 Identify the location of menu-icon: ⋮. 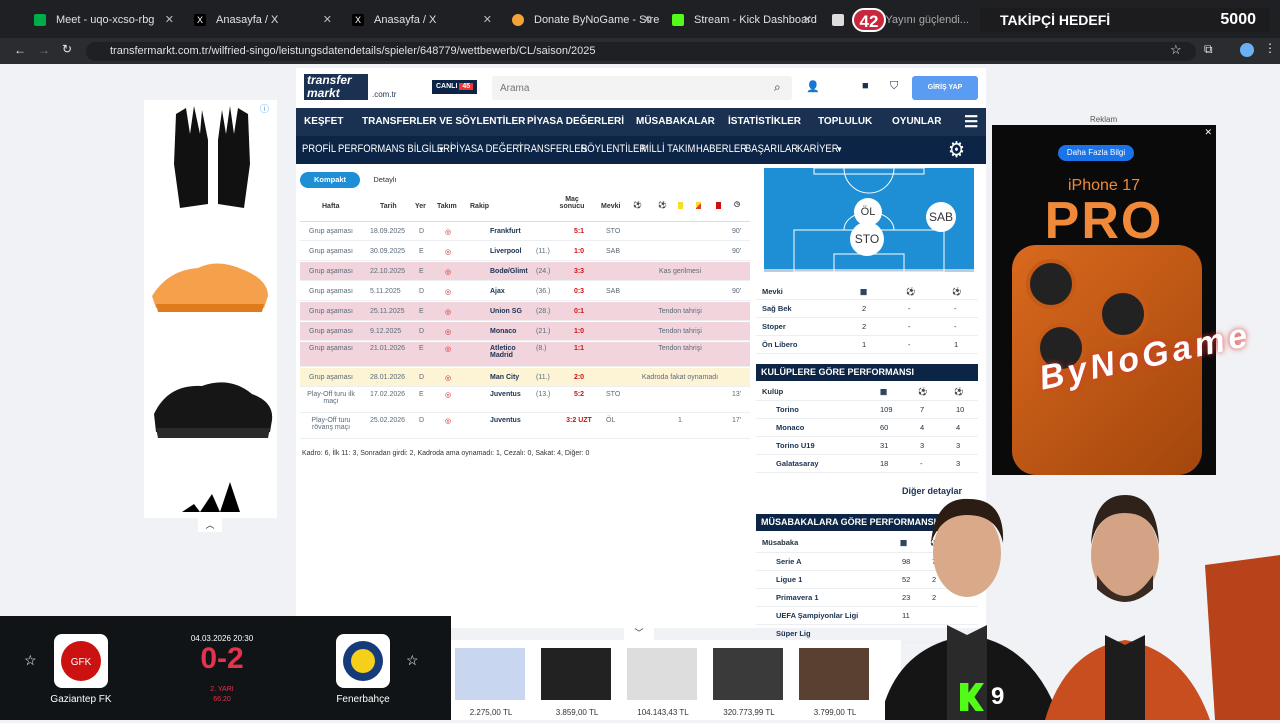
(1270, 48).